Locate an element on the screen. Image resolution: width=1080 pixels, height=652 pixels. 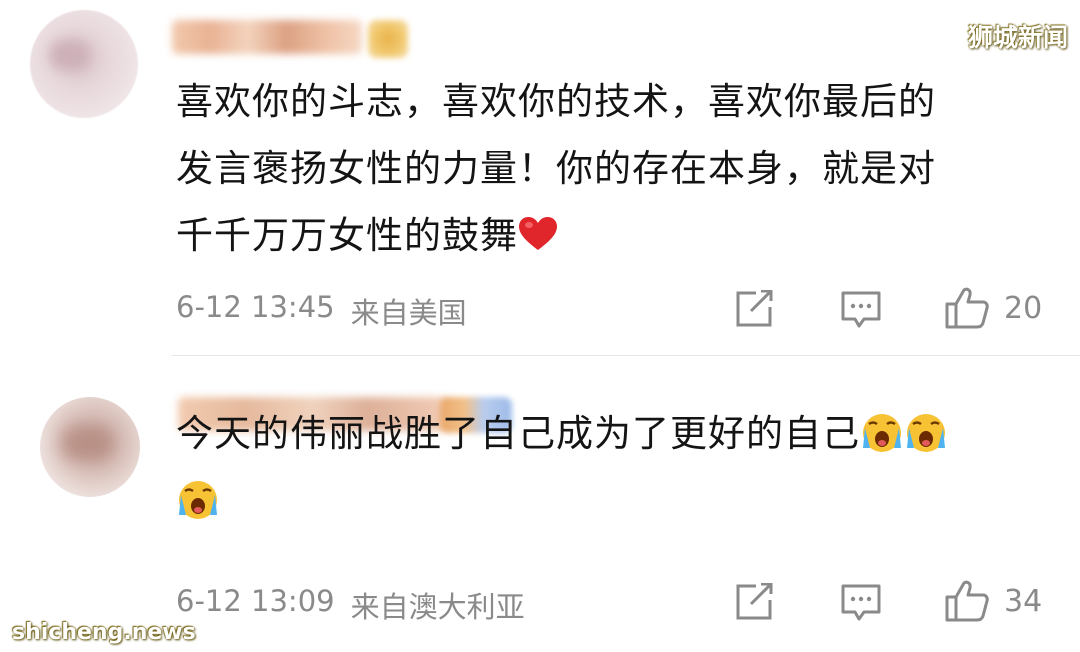
comment-text-line: 喜欢你的斗志，喜欢你的技术，喜欢你最后的 is located at coordinates (556, 101).